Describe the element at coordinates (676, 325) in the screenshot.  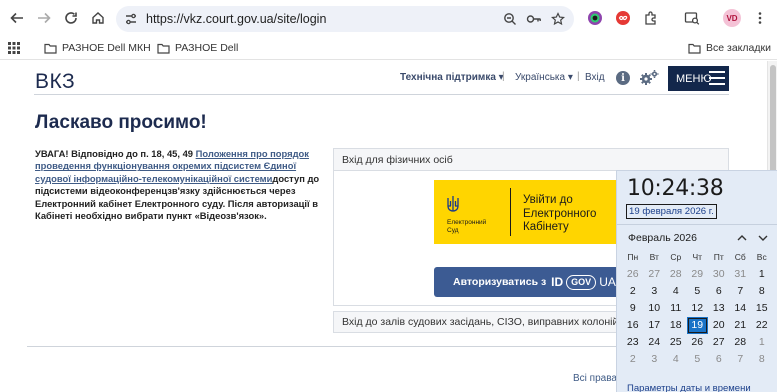
I see `calendar-day: 18` at that location.